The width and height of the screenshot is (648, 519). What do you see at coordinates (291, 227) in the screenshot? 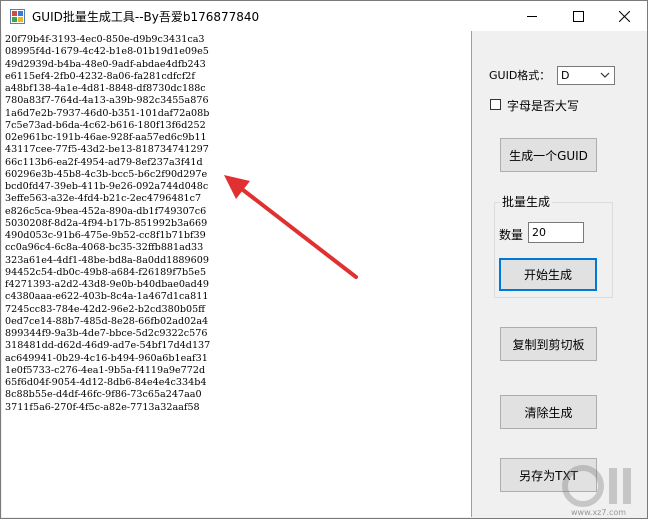
I see `annotation-arrow-icon` at bounding box center [291, 227].